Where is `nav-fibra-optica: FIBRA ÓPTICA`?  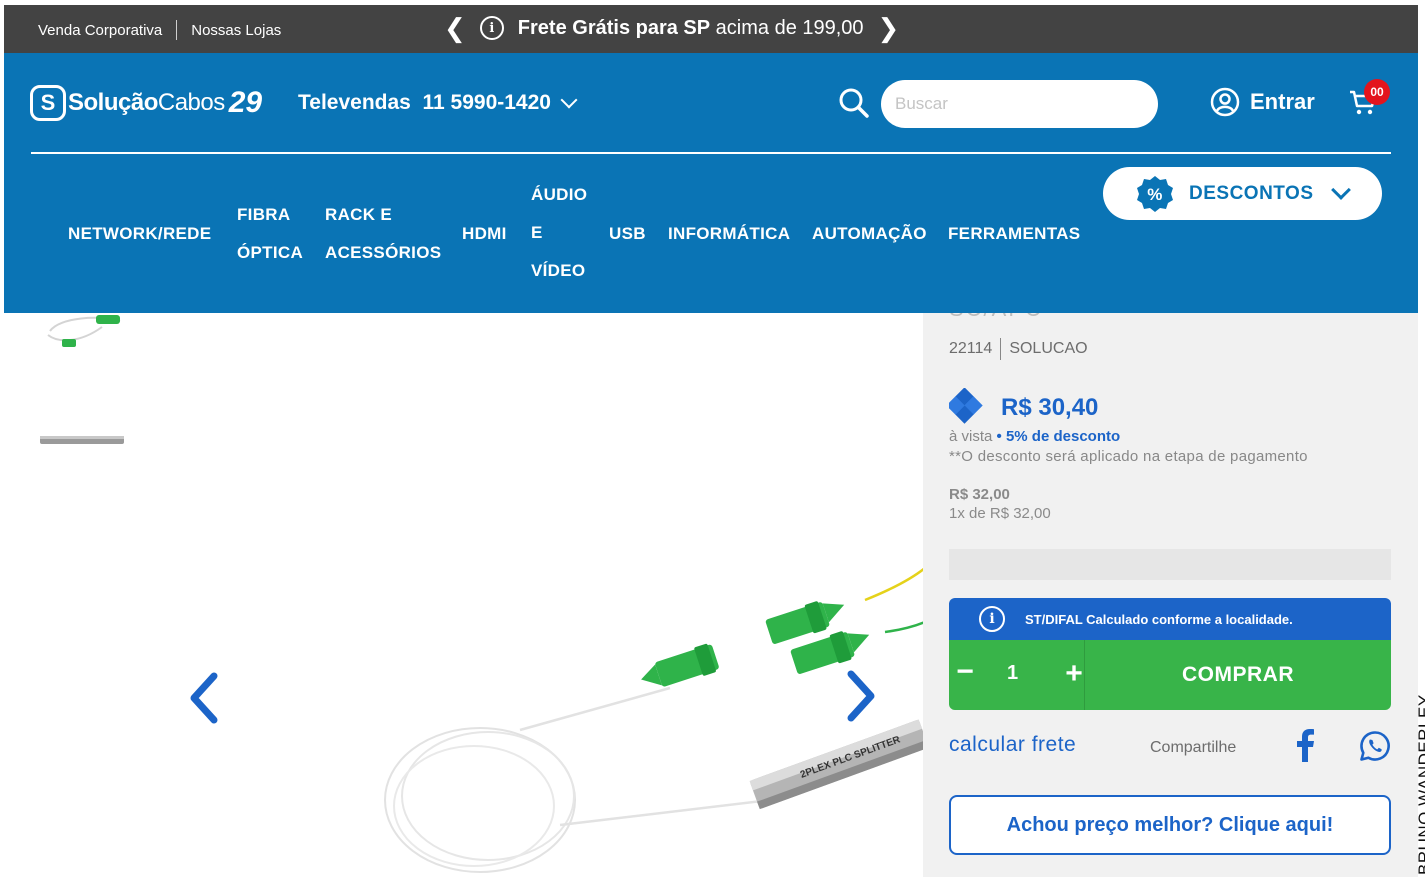 nav-fibra-optica: FIBRA ÓPTICA is located at coordinates (270, 234).